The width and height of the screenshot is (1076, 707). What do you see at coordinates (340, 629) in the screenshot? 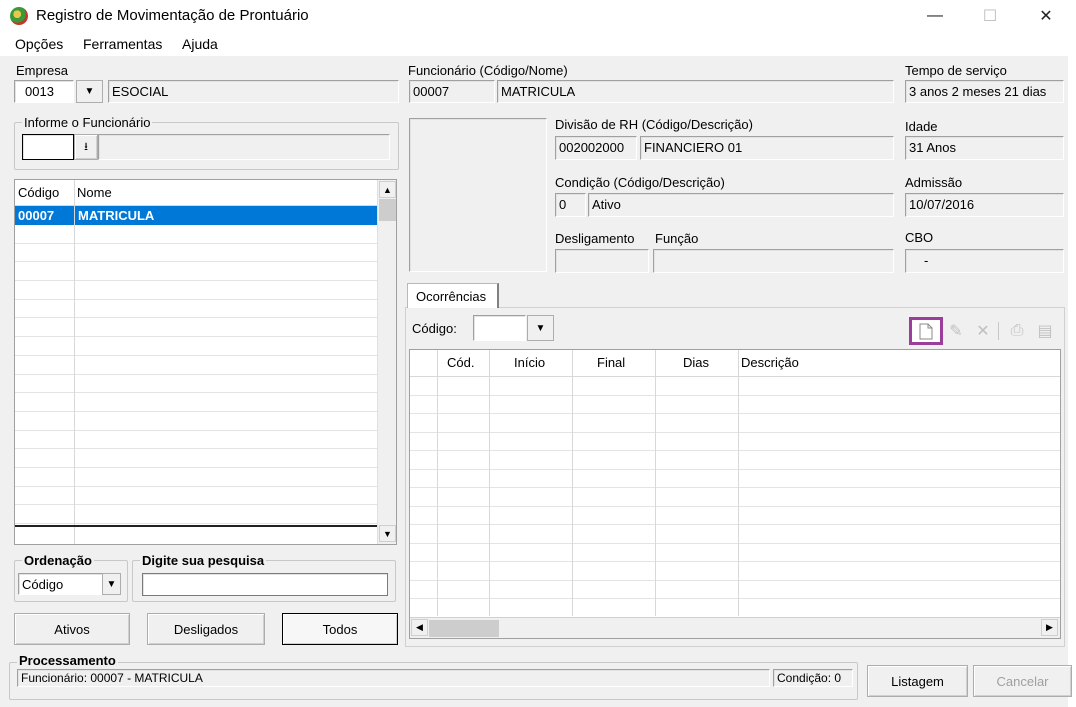
I see `todos-button: Todos` at bounding box center [340, 629].